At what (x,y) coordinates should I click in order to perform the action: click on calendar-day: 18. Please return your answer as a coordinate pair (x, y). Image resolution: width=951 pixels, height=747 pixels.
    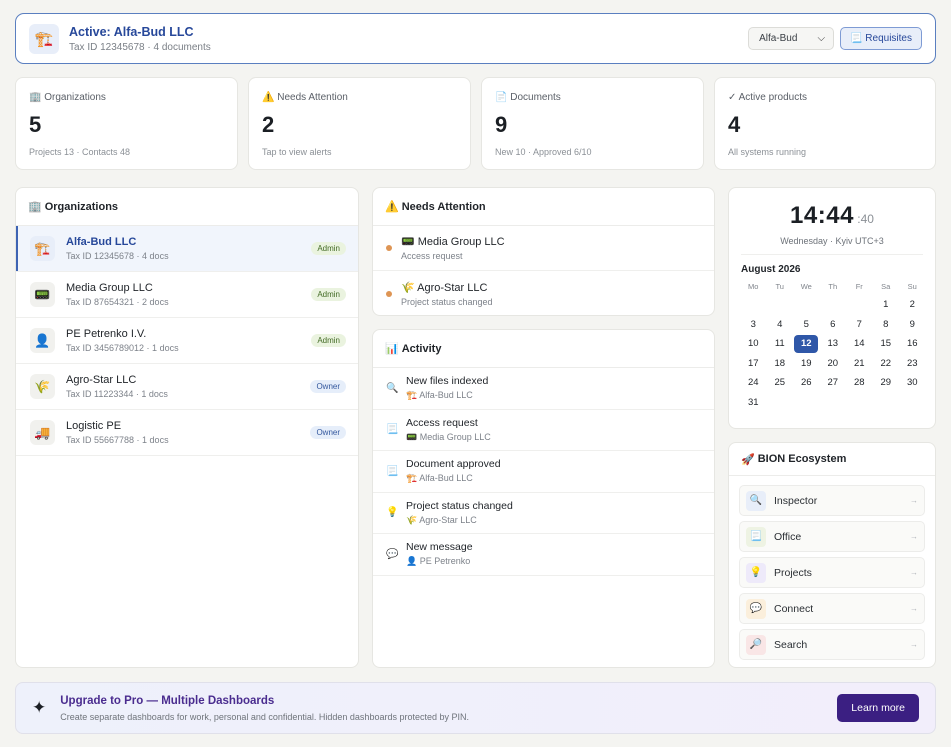
    Looking at the image, I should click on (780, 364).